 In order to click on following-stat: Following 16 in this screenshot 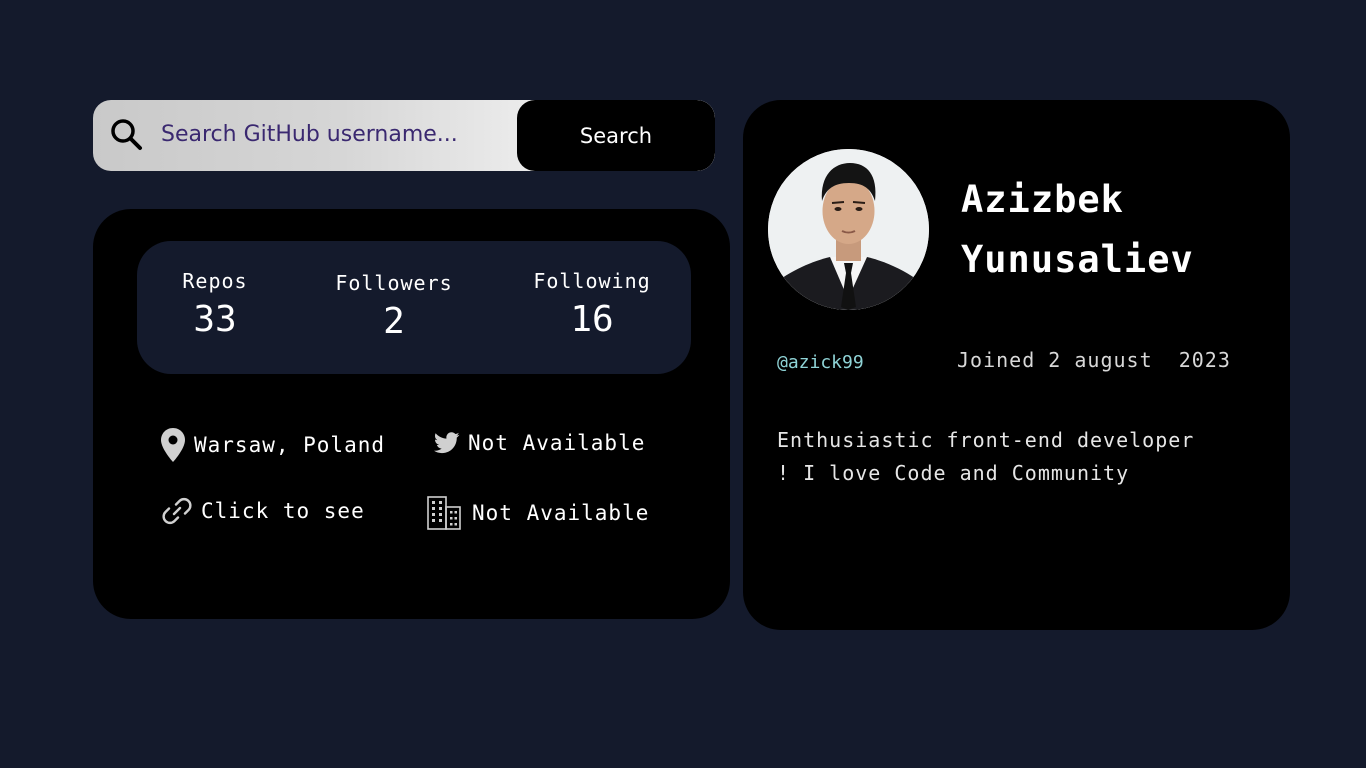, I will do `click(592, 304)`.